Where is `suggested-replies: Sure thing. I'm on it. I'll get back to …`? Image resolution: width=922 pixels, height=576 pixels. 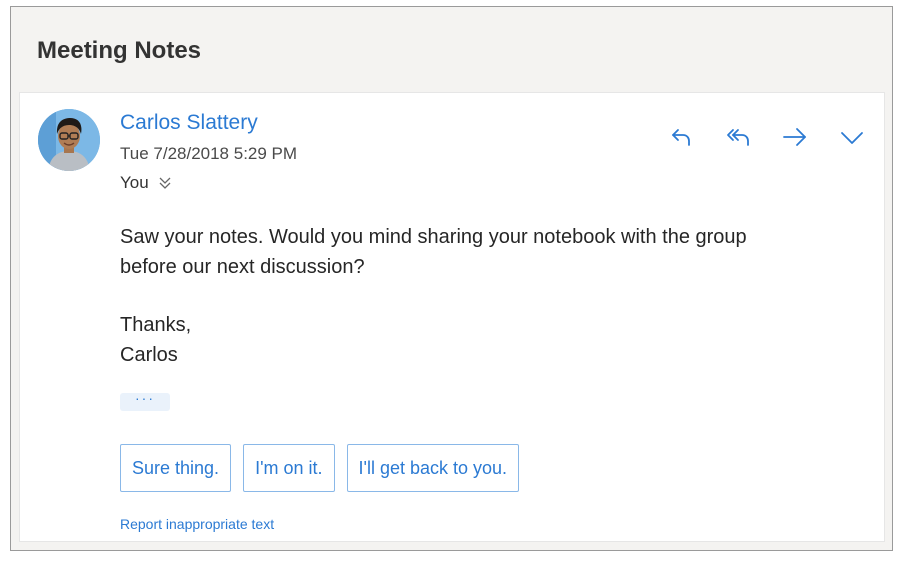 suggested-replies: Sure thing. I'm on it. I'll get back to … is located at coordinates (320, 468).